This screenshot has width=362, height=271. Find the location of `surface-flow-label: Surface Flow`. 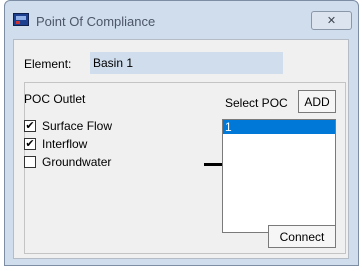

surface-flow-label: Surface Flow is located at coordinates (77, 126).